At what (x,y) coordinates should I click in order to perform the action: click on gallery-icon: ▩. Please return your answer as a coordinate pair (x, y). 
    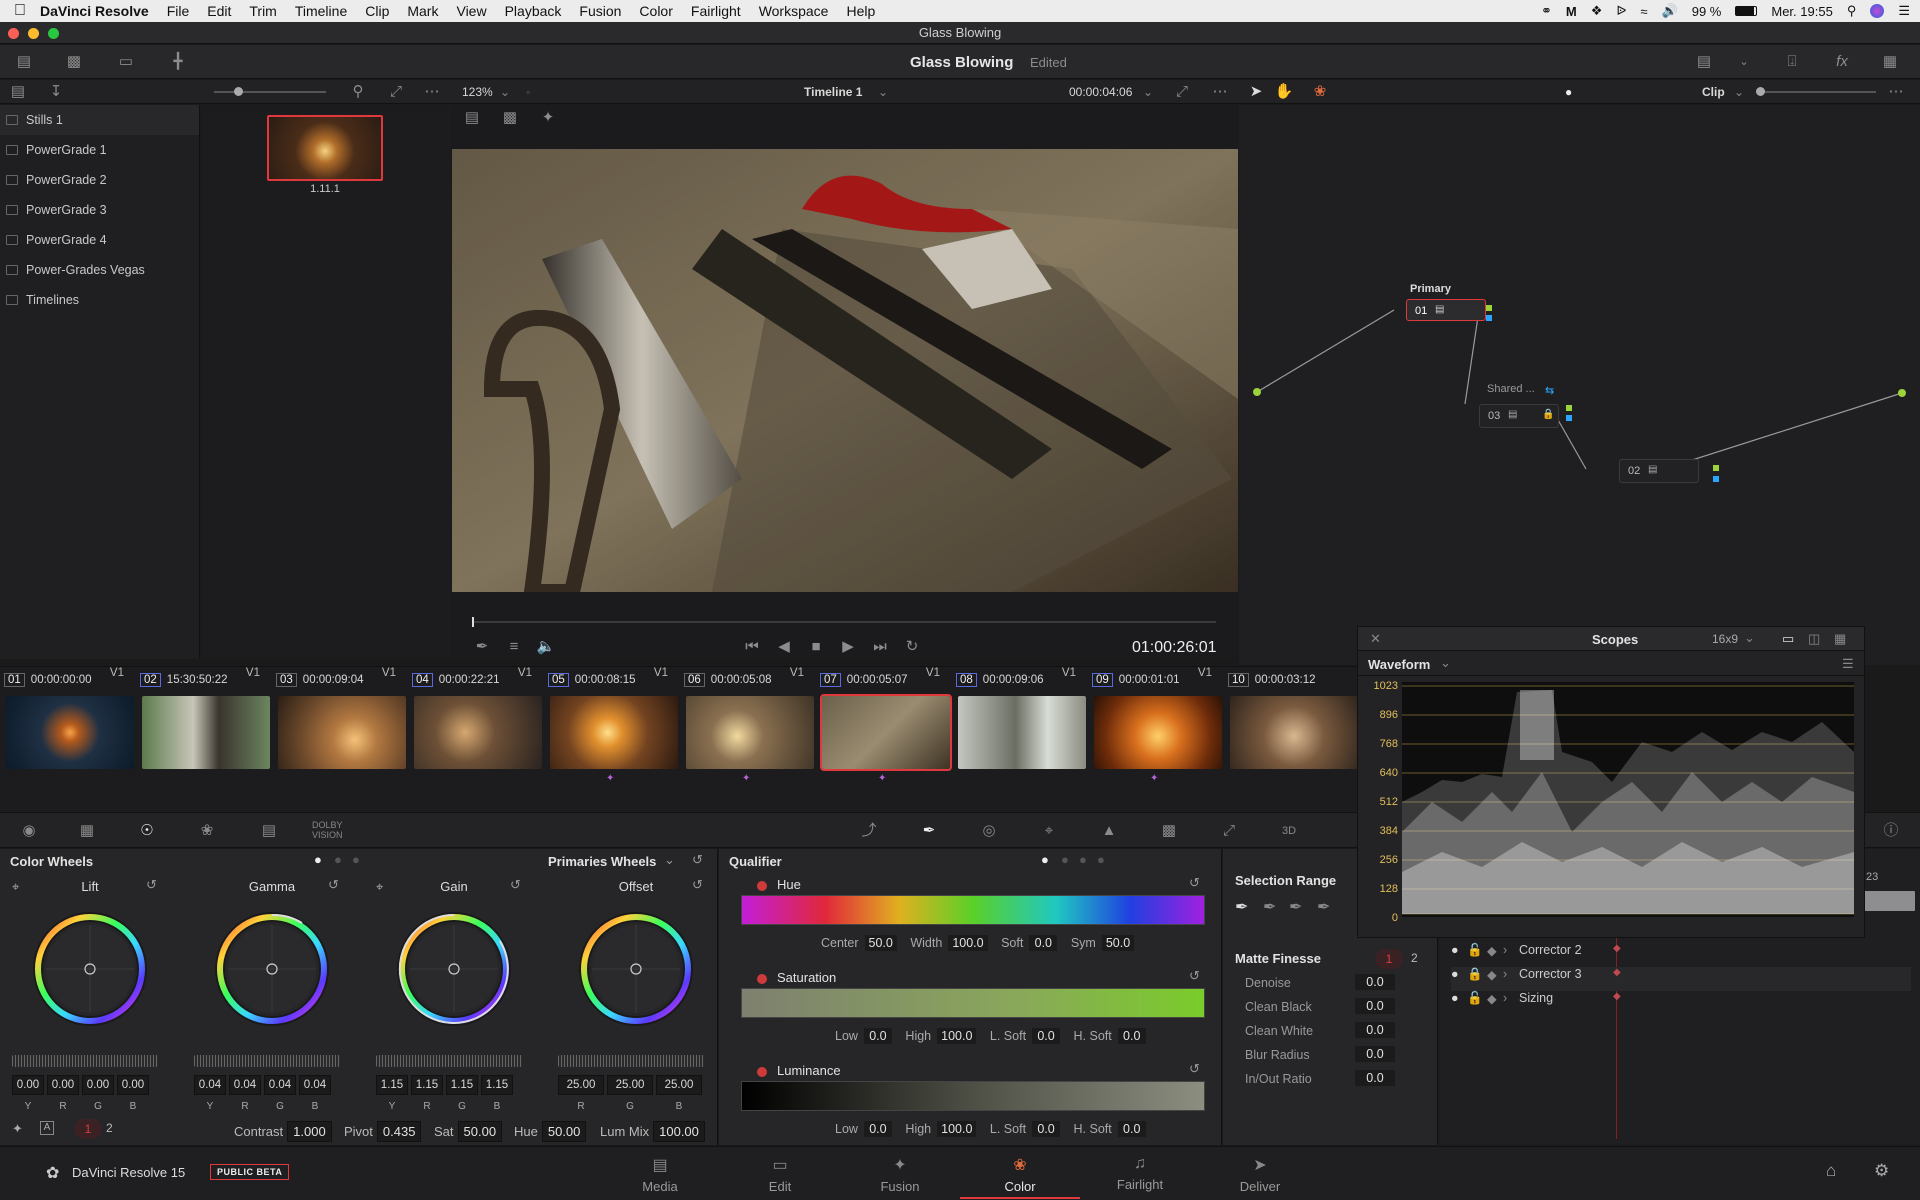
    Looking at the image, I should click on (74, 62).